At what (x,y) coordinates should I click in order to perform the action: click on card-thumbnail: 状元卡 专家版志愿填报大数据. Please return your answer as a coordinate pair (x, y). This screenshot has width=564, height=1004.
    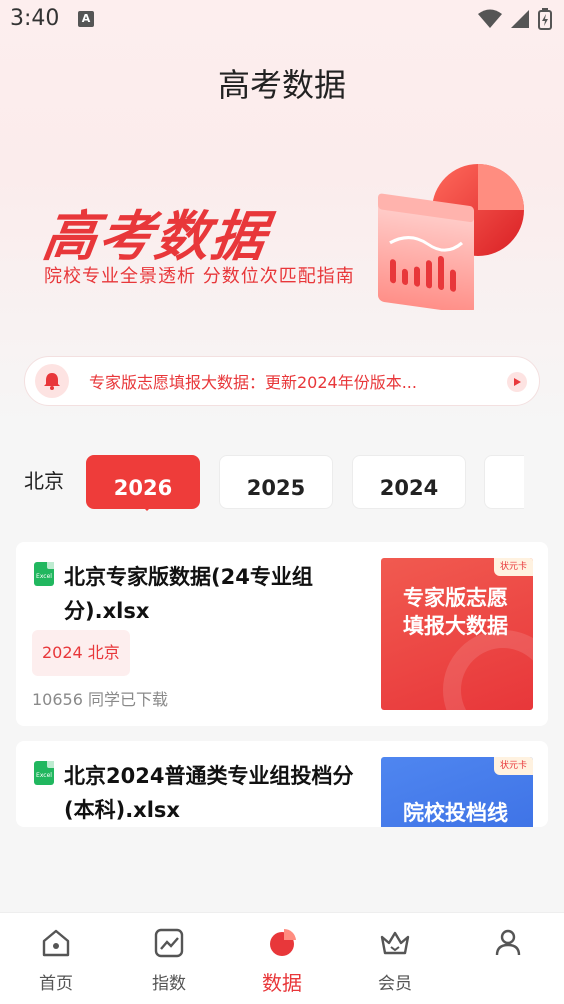
    Looking at the image, I should click on (457, 634).